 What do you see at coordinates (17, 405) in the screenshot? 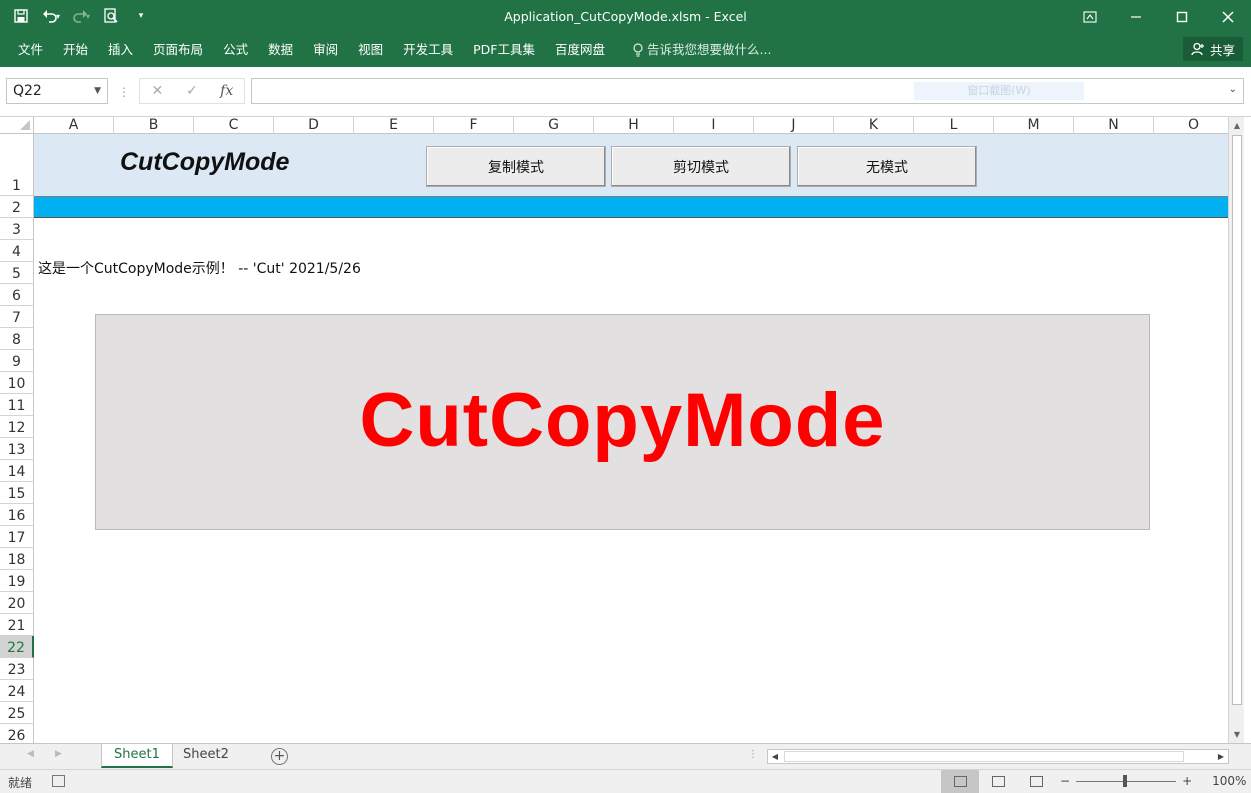
I see `row-header-11: 11` at bounding box center [17, 405].